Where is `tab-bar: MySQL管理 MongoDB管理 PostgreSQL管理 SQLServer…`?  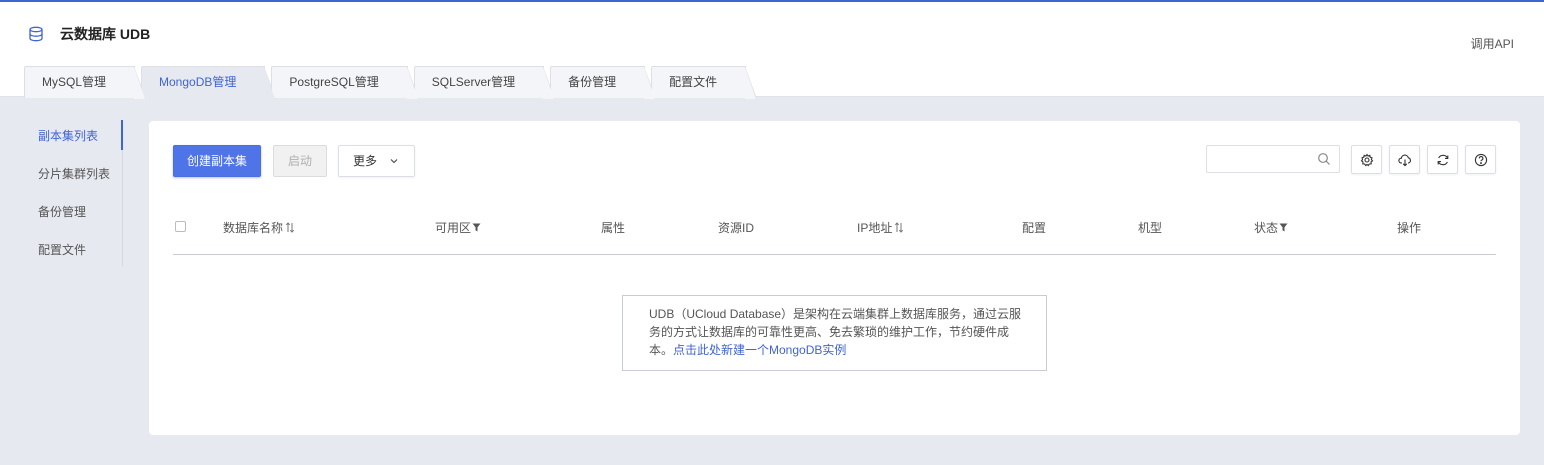
tab-bar: MySQL管理 MongoDB管理 PostgreSQL管理 SQLServer… is located at coordinates (391, 82).